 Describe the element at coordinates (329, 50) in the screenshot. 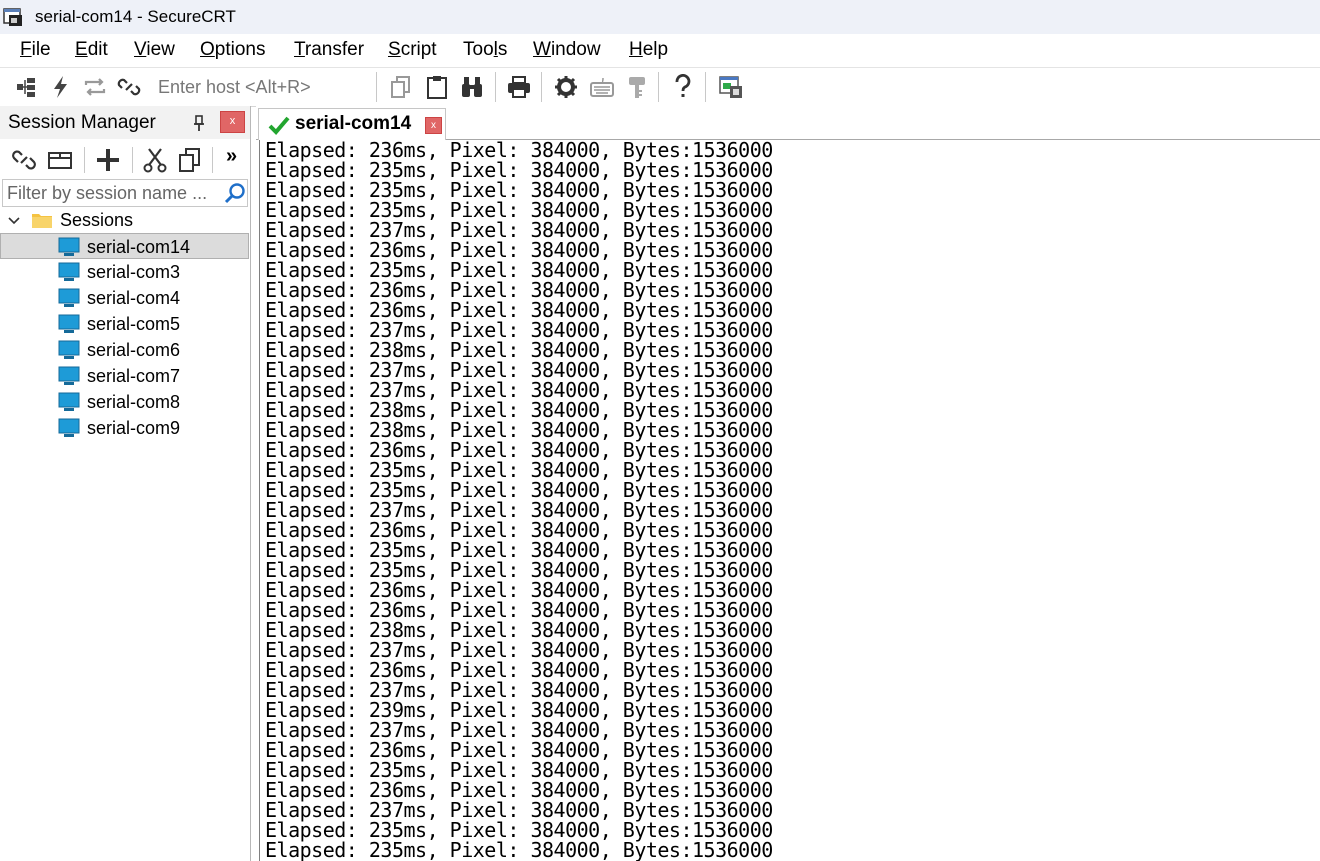

I see `menu-transfer: Transfer` at that location.